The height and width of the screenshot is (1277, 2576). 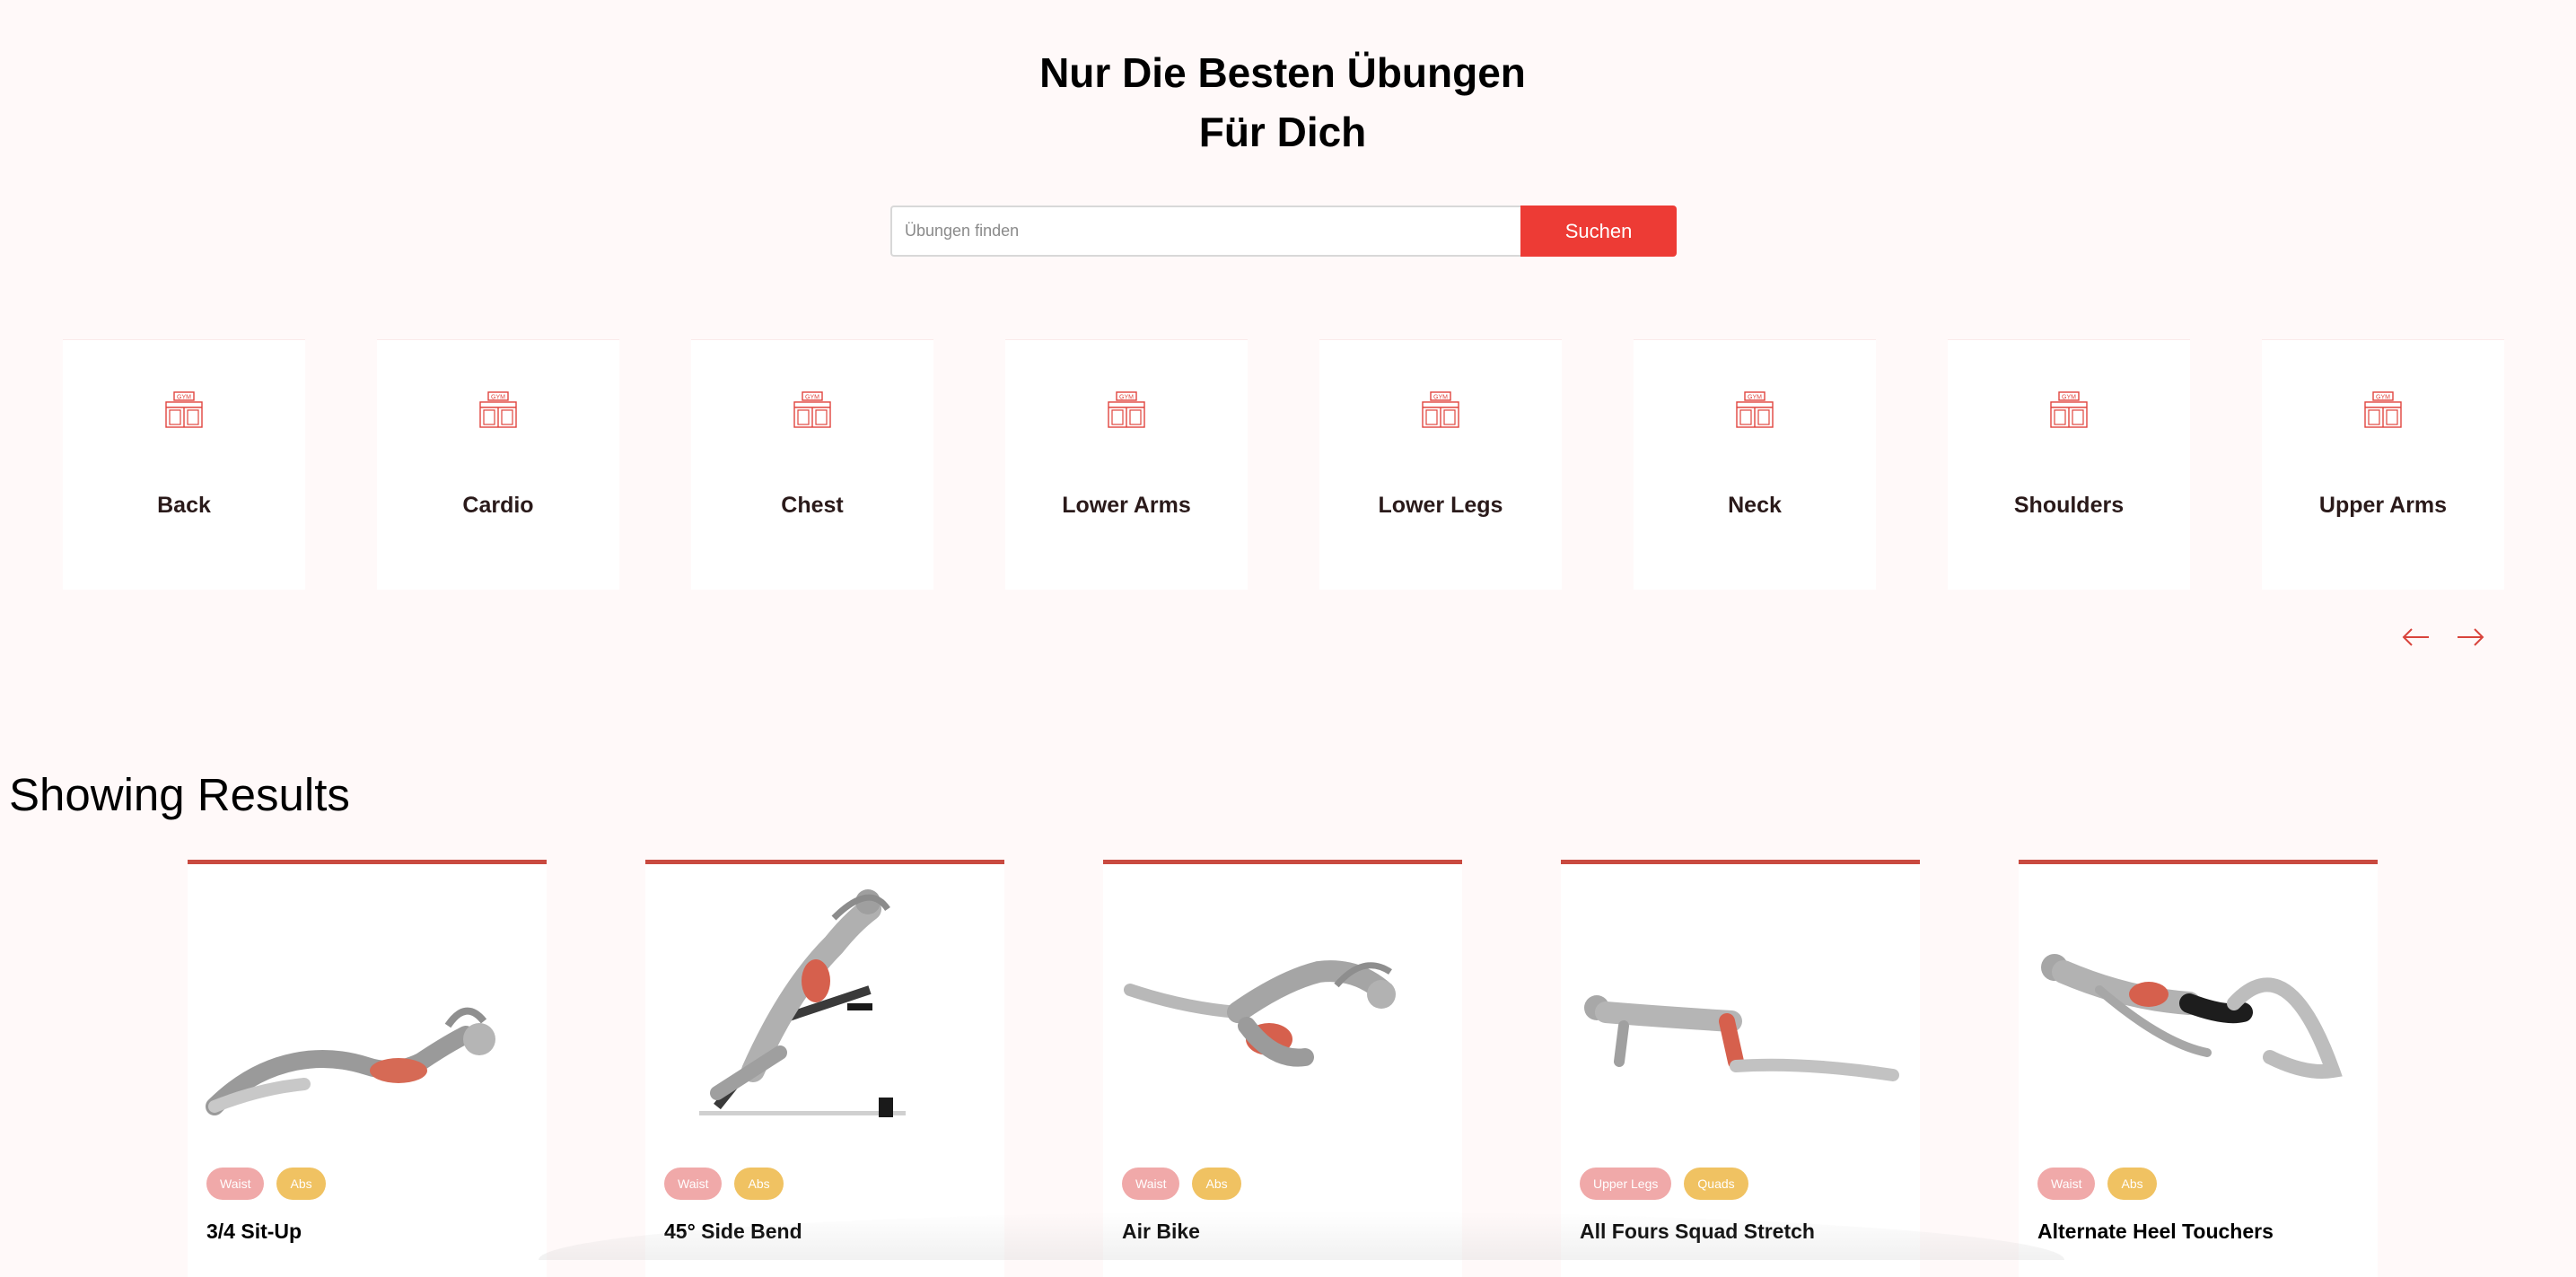 I want to click on category-card-neck: GYM Neck, so click(x=1755, y=464).